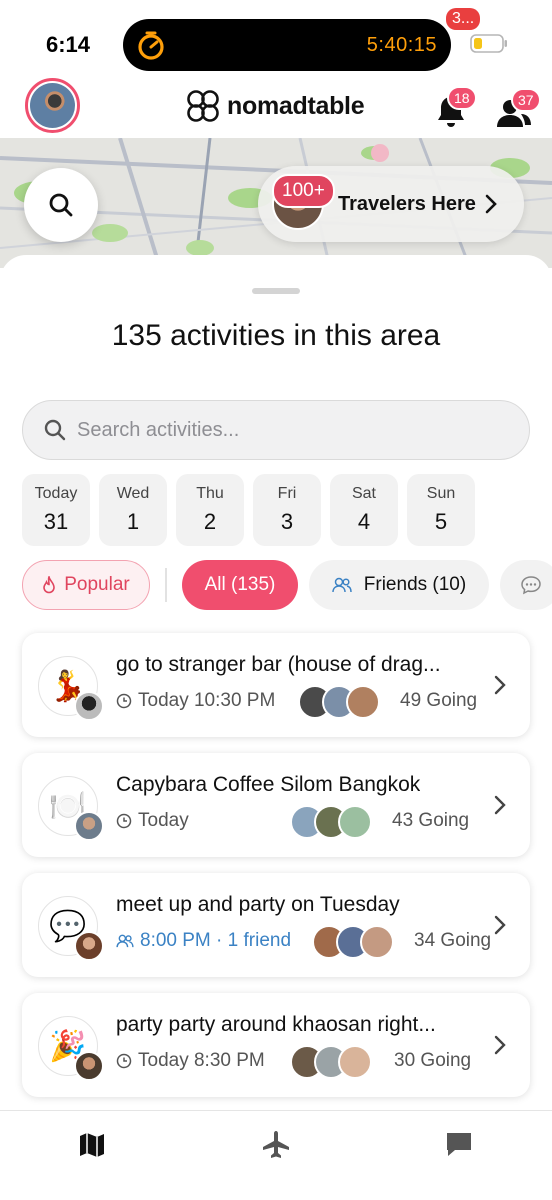  What do you see at coordinates (52, 105) in the screenshot?
I see `profile-avatar` at bounding box center [52, 105].